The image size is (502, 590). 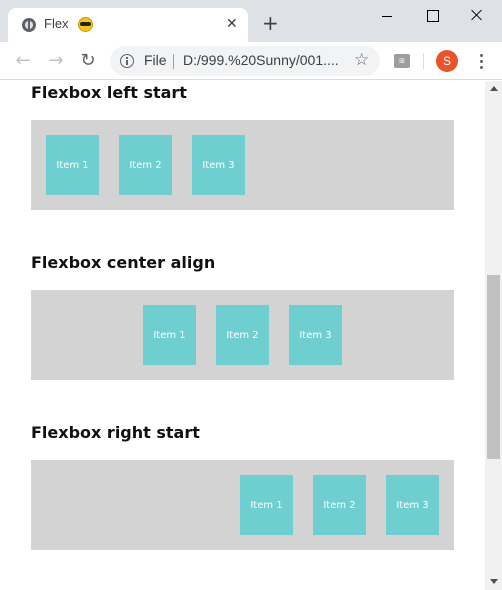 I want to click on sunglasses-emoji-icon, so click(x=85, y=24).